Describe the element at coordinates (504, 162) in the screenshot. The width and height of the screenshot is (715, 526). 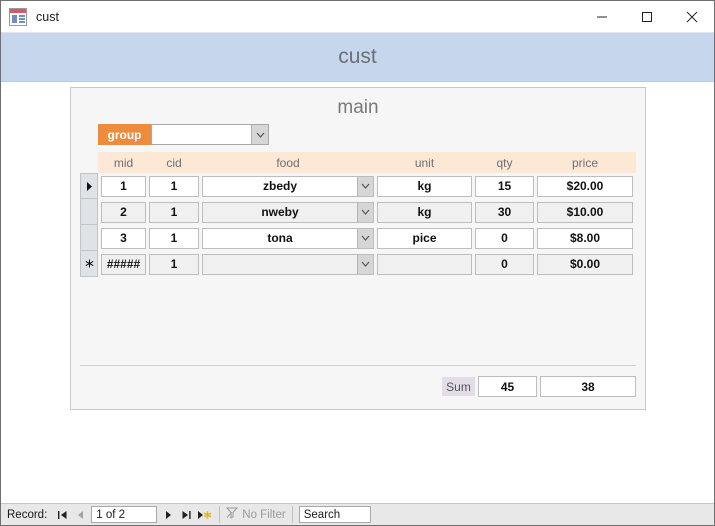
I see `column-header-qty: qty` at that location.